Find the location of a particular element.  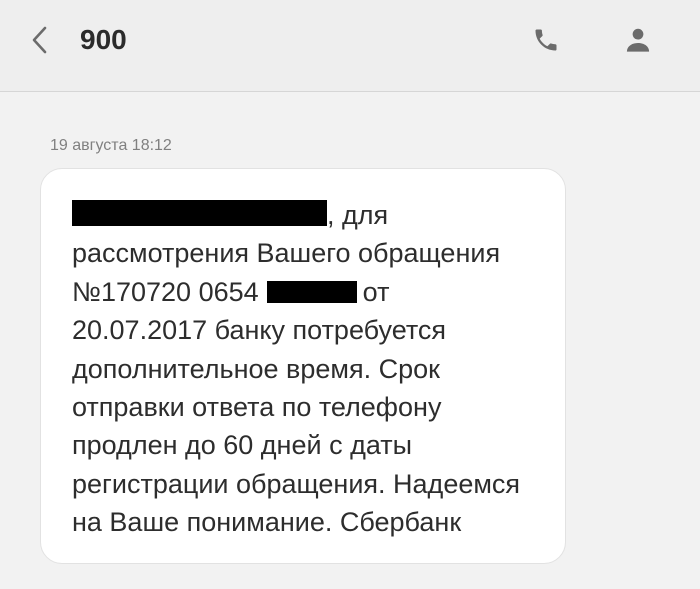

message-line: продлен до 60 дней с даты is located at coordinates (242, 445).